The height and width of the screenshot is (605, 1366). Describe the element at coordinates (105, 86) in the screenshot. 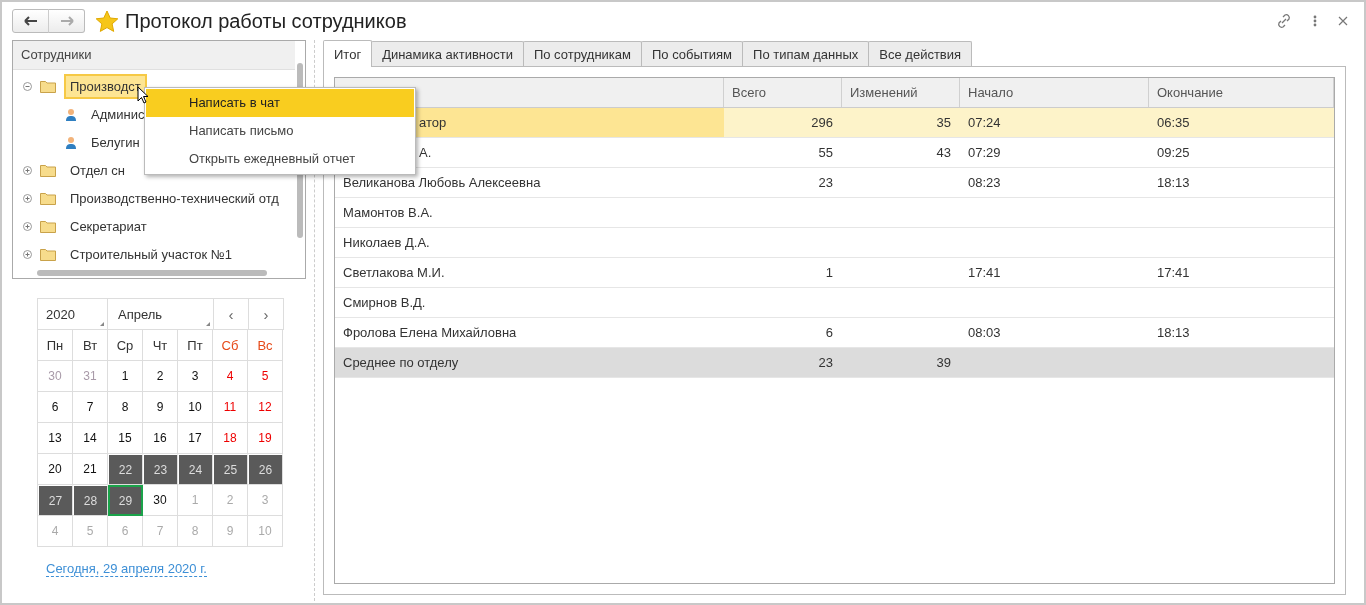

I see `tree-item: Производст` at that location.